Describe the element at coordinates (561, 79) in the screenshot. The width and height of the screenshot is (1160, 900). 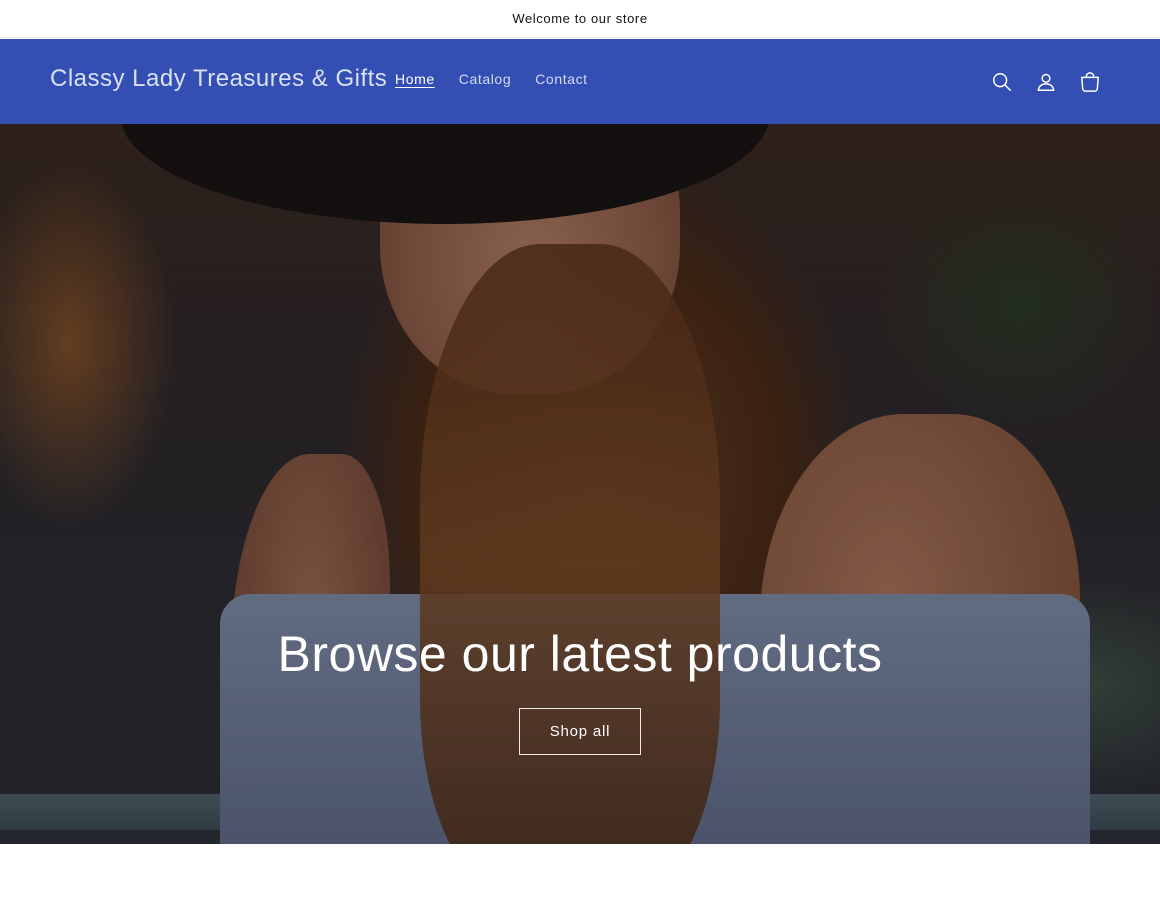
I see `nav-item-contact: Contact` at that location.